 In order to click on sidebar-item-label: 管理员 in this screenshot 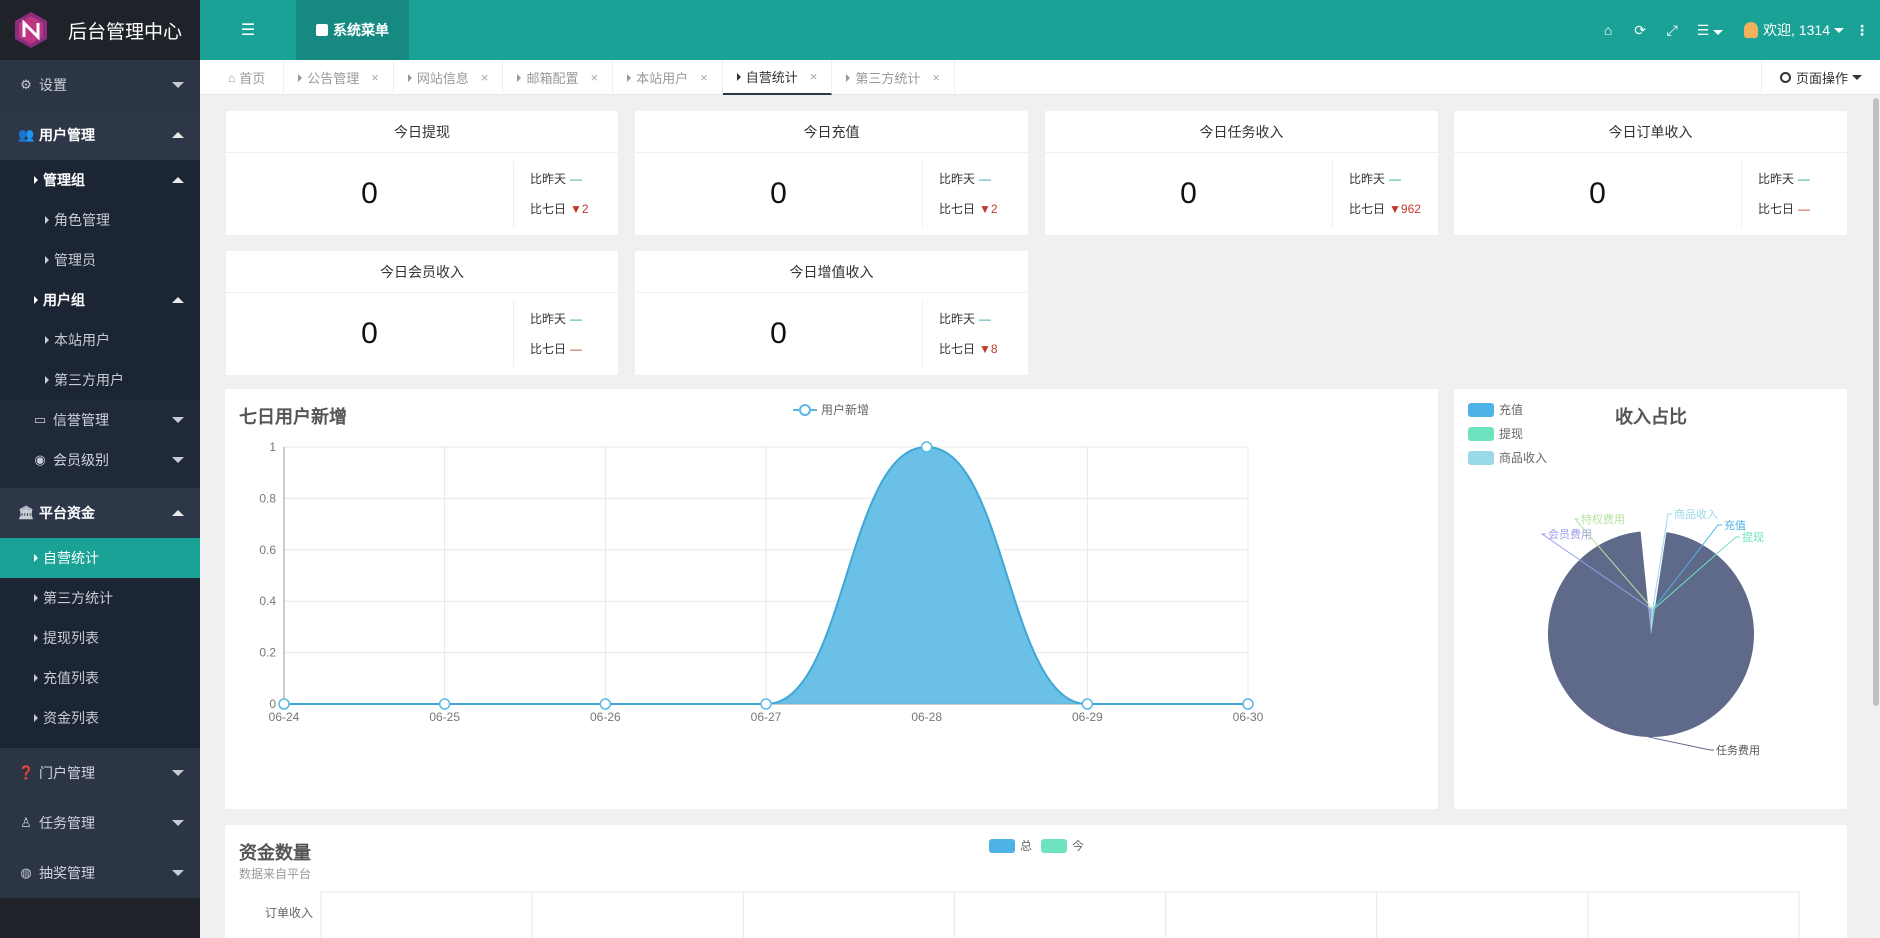, I will do `click(75, 260)`.